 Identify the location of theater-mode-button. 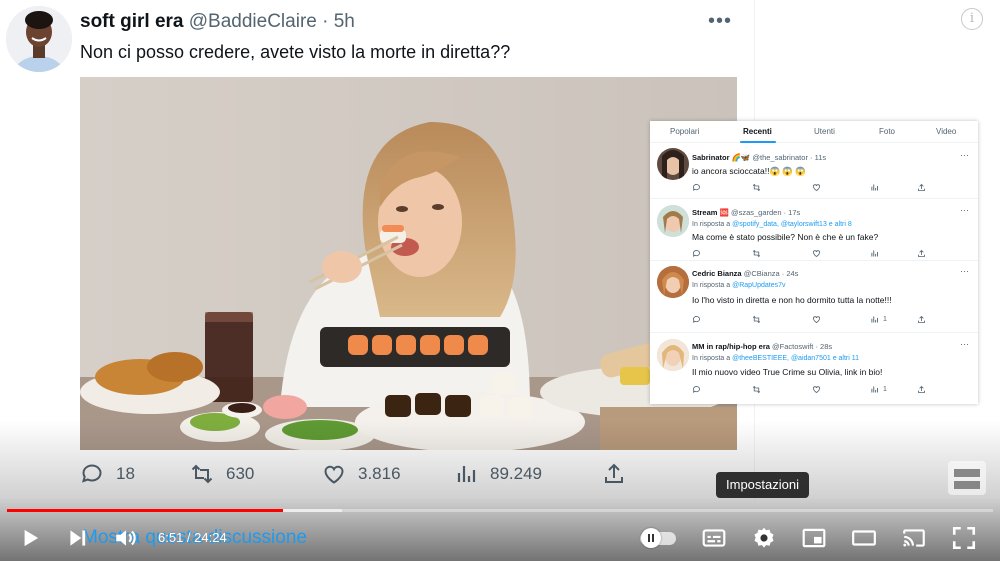
(864, 538).